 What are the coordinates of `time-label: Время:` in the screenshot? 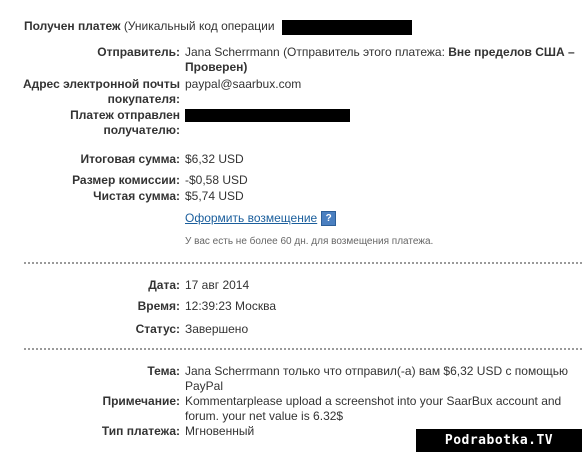 It's located at (158, 306).